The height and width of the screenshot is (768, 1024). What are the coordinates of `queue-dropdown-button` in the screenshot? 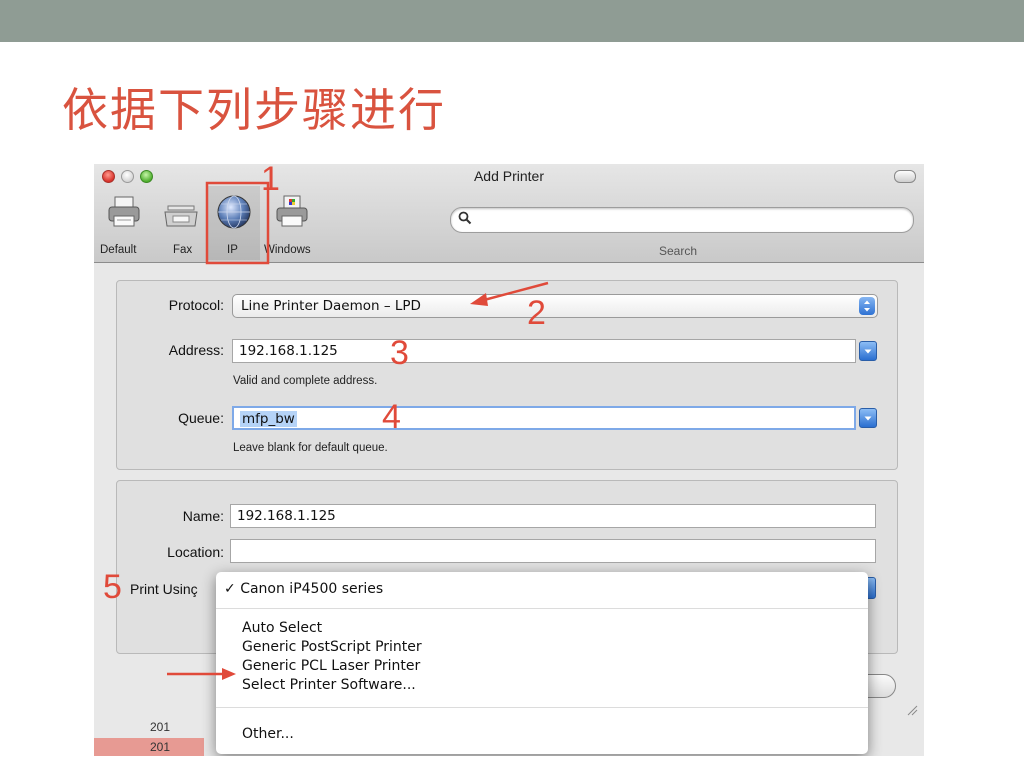 It's located at (868, 418).